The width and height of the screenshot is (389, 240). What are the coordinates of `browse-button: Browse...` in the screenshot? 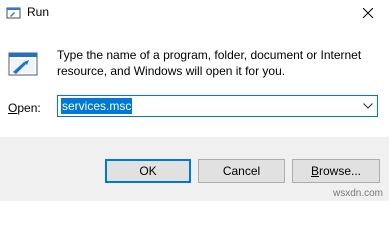 It's located at (336, 171).